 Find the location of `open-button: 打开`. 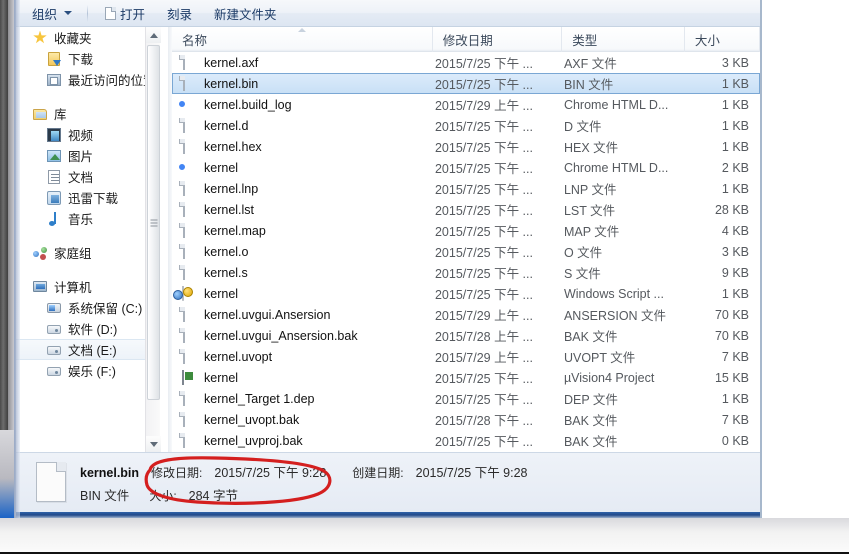

open-button: 打开 is located at coordinates (125, 13).